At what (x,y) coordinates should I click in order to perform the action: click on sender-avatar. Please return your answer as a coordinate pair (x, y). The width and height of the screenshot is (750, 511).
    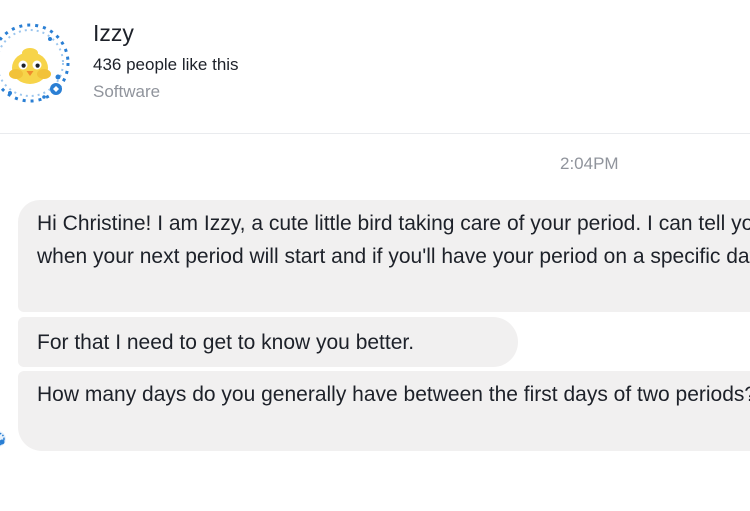
    Looking at the image, I should click on (3, 439).